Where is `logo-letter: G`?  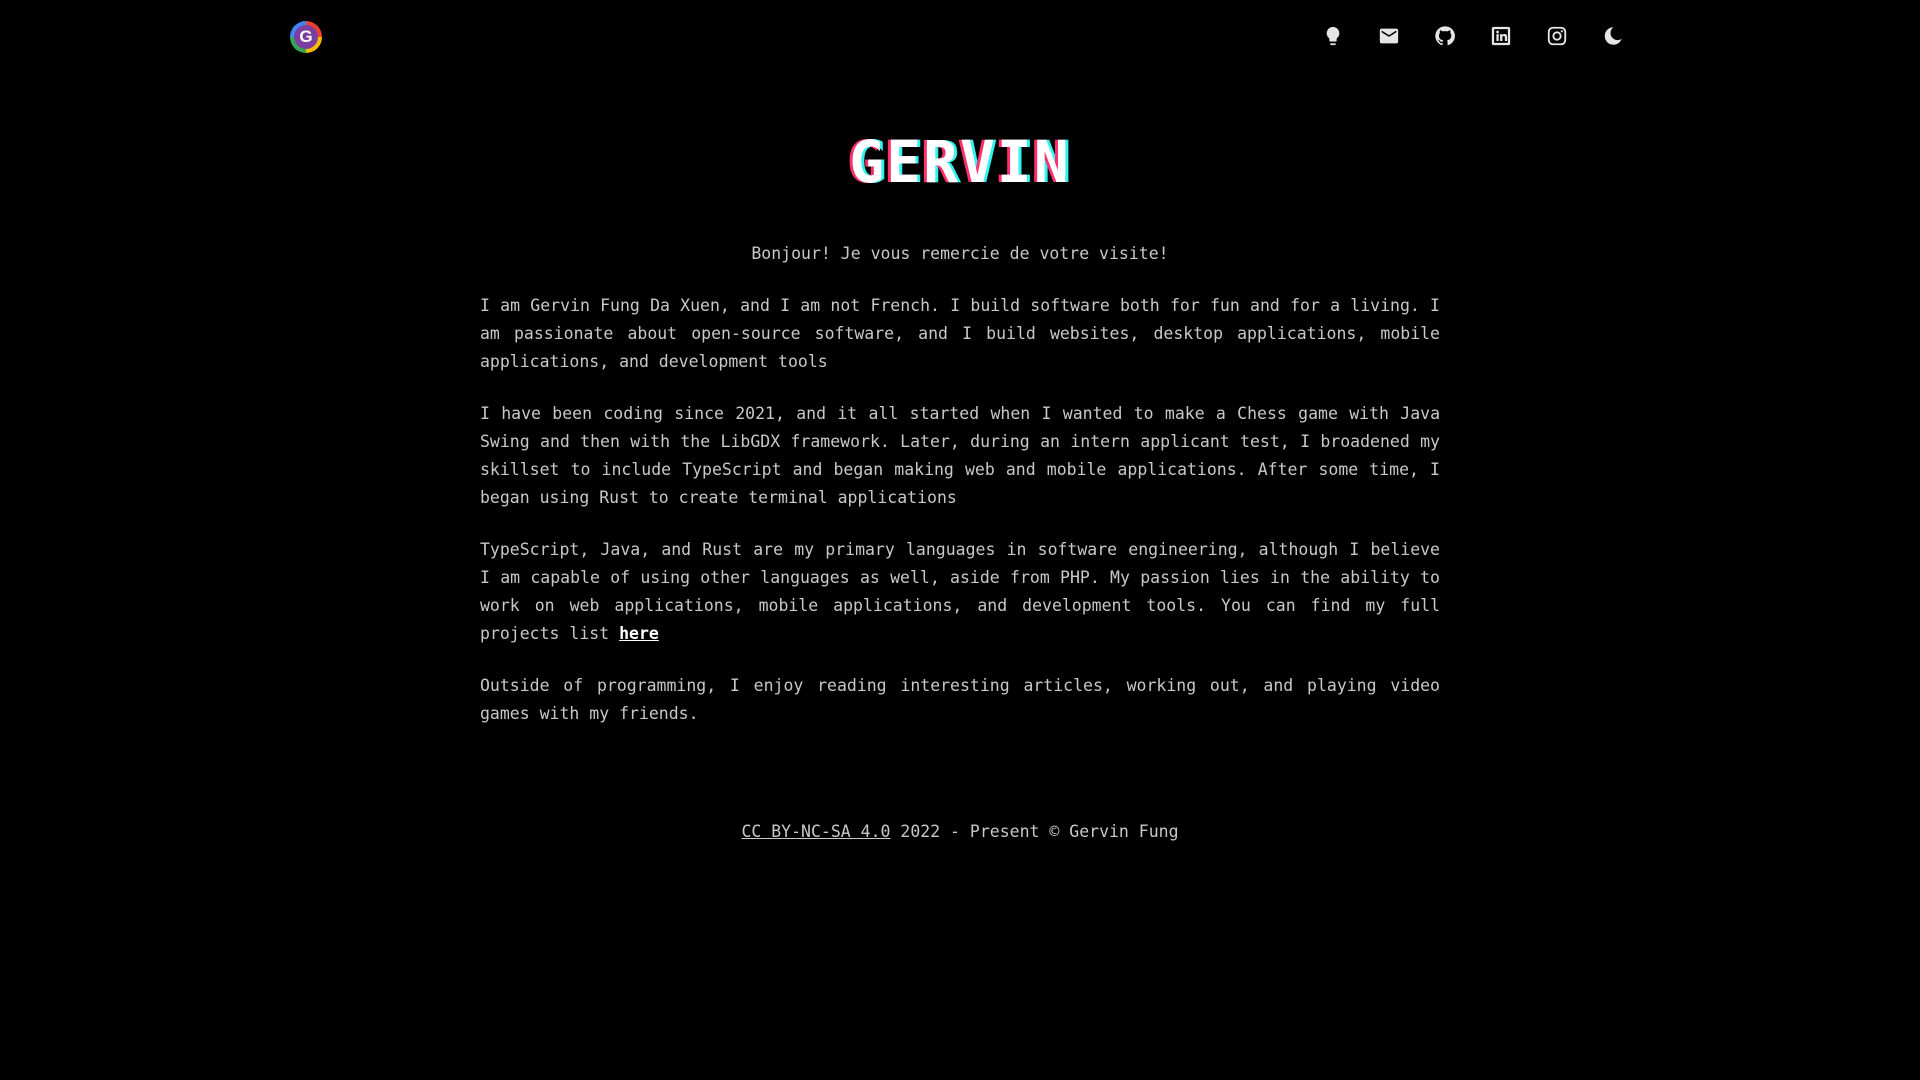
logo-letter: G is located at coordinates (306, 37).